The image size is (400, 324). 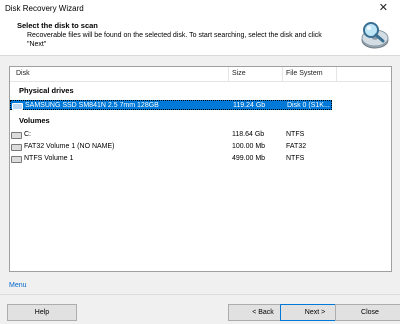 What do you see at coordinates (171, 159) in the screenshot?
I see `list-item-volume: NTFS Volume 1 499.00 Mb NTFS` at bounding box center [171, 159].